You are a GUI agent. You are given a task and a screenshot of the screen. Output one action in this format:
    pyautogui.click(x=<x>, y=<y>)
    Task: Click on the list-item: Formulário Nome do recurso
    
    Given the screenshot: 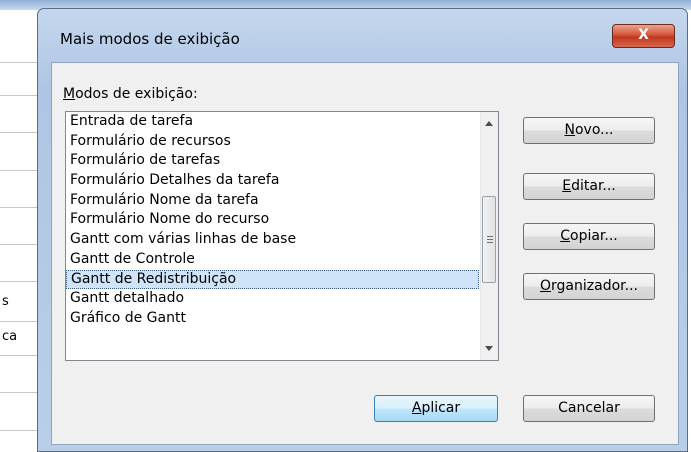 What is the action you would take?
    pyautogui.click(x=272, y=220)
    